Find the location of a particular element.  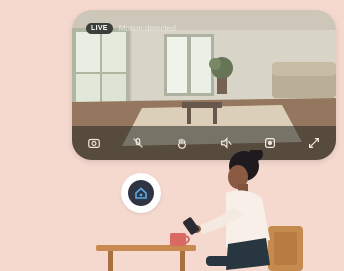

camera-icon is located at coordinates (94, 143).